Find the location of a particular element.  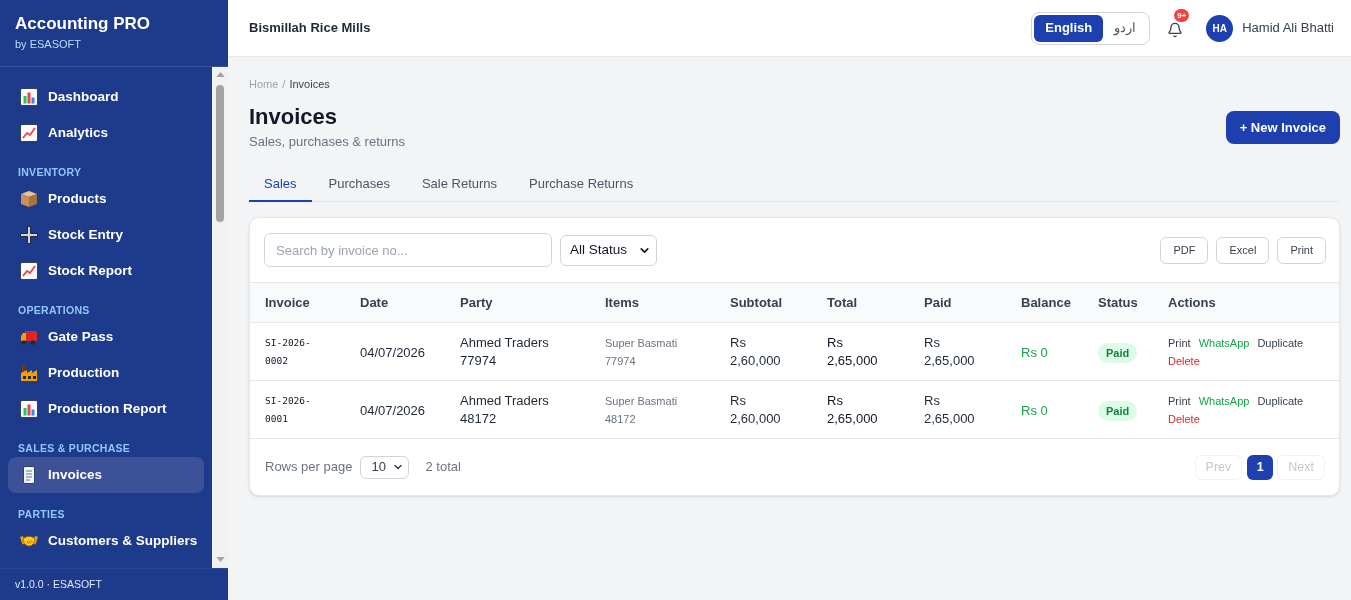

item-name: Super Basmati 48172 is located at coordinates (642, 410).